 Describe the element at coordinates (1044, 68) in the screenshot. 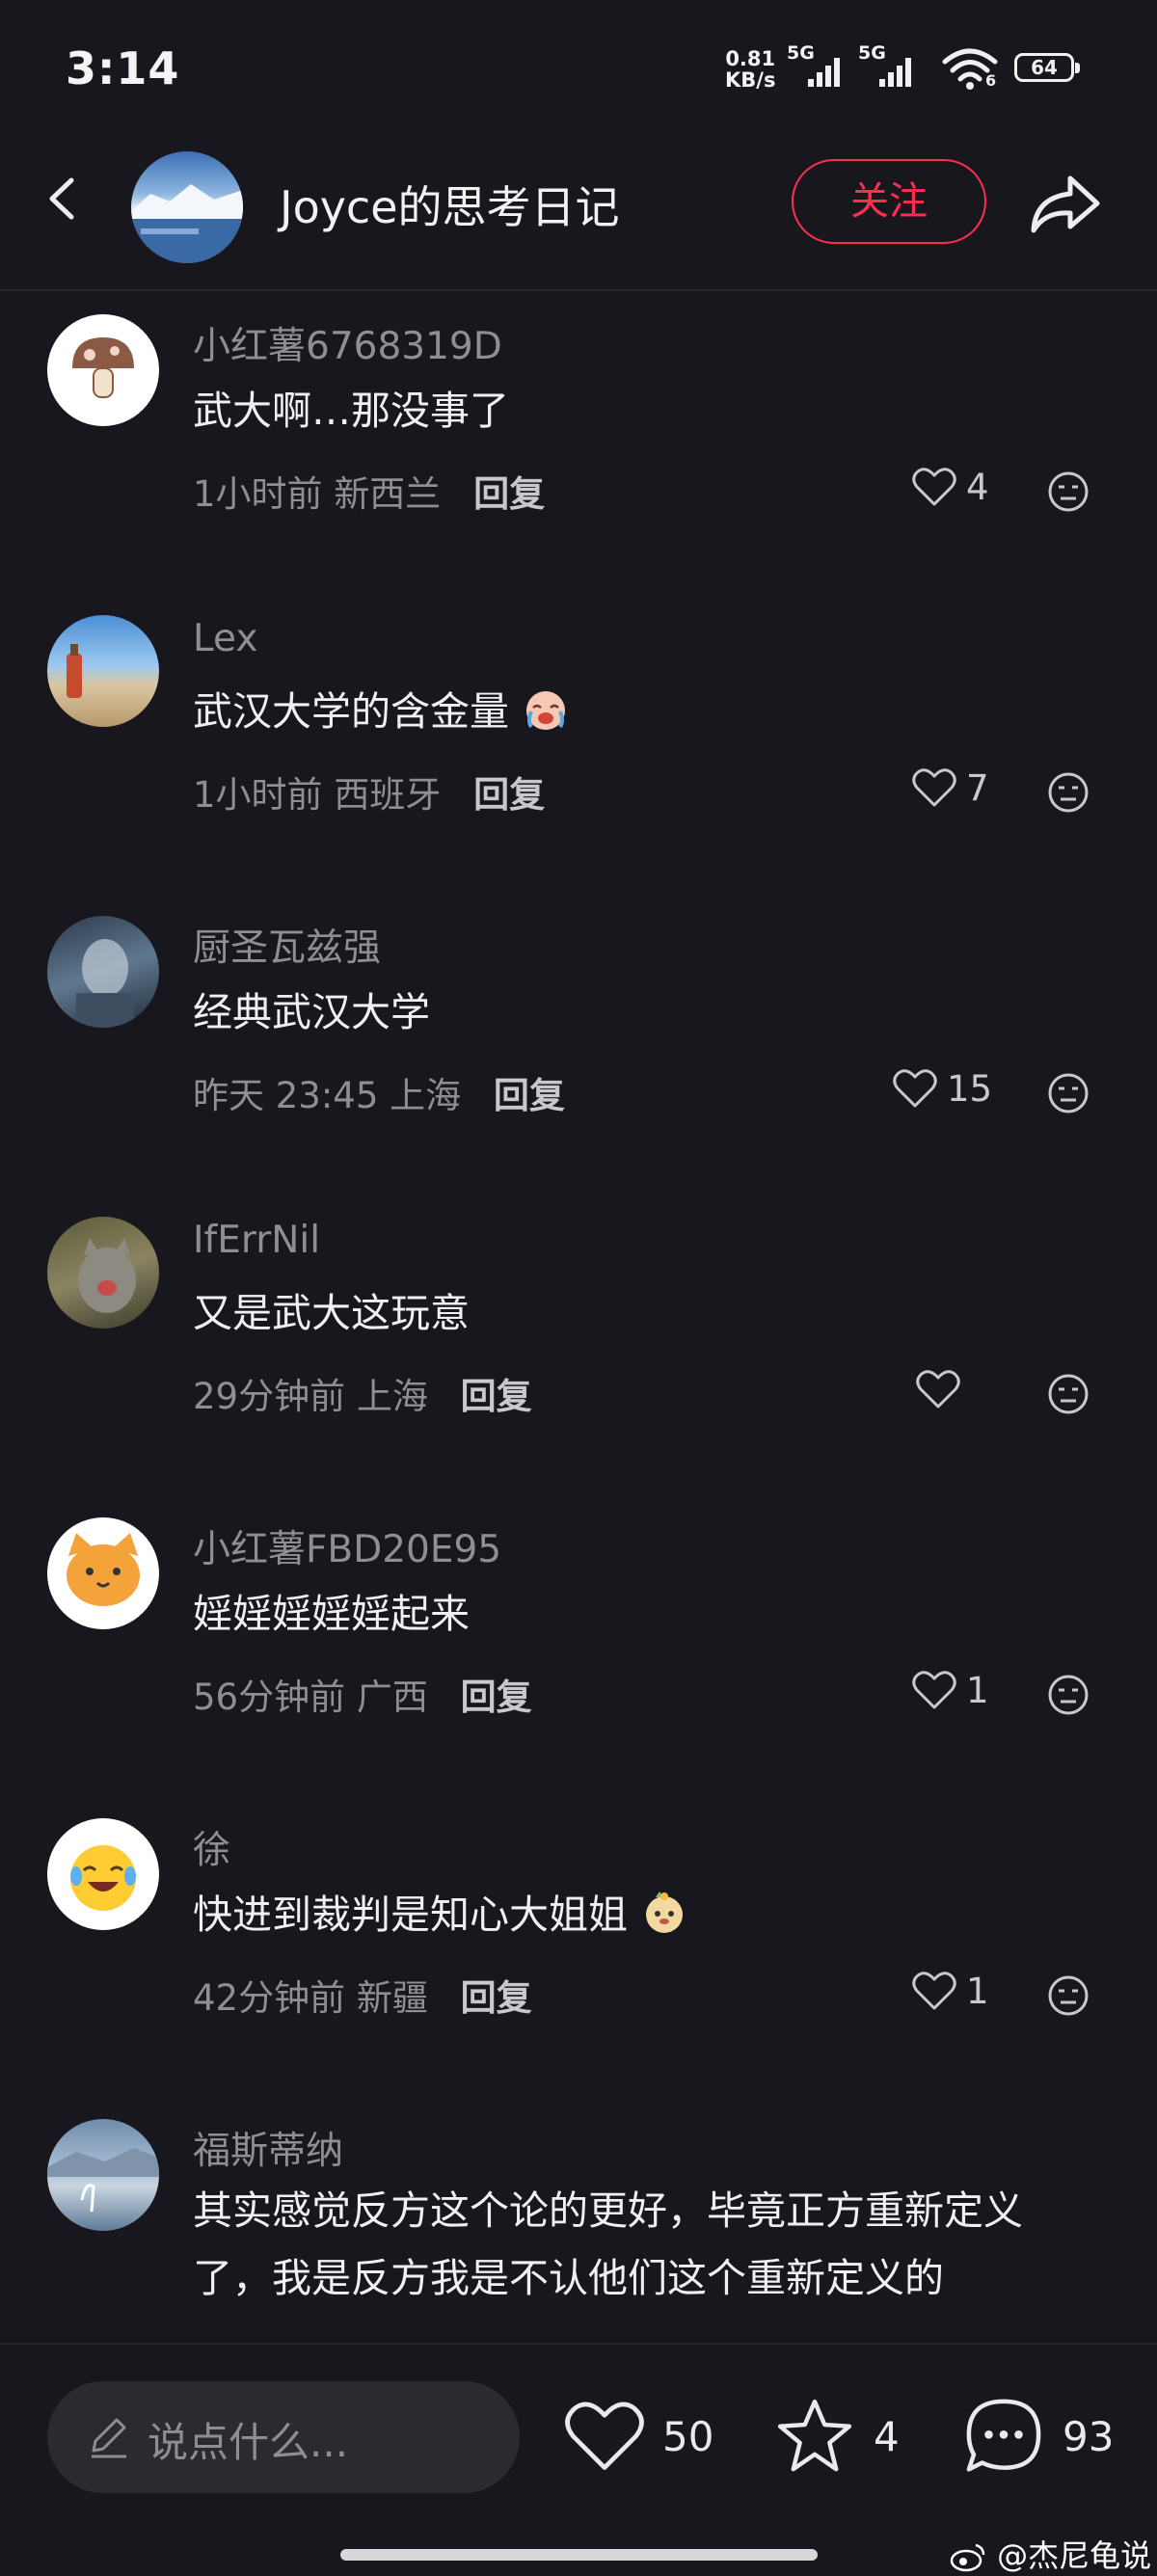

I see `battery-level: 64` at that location.